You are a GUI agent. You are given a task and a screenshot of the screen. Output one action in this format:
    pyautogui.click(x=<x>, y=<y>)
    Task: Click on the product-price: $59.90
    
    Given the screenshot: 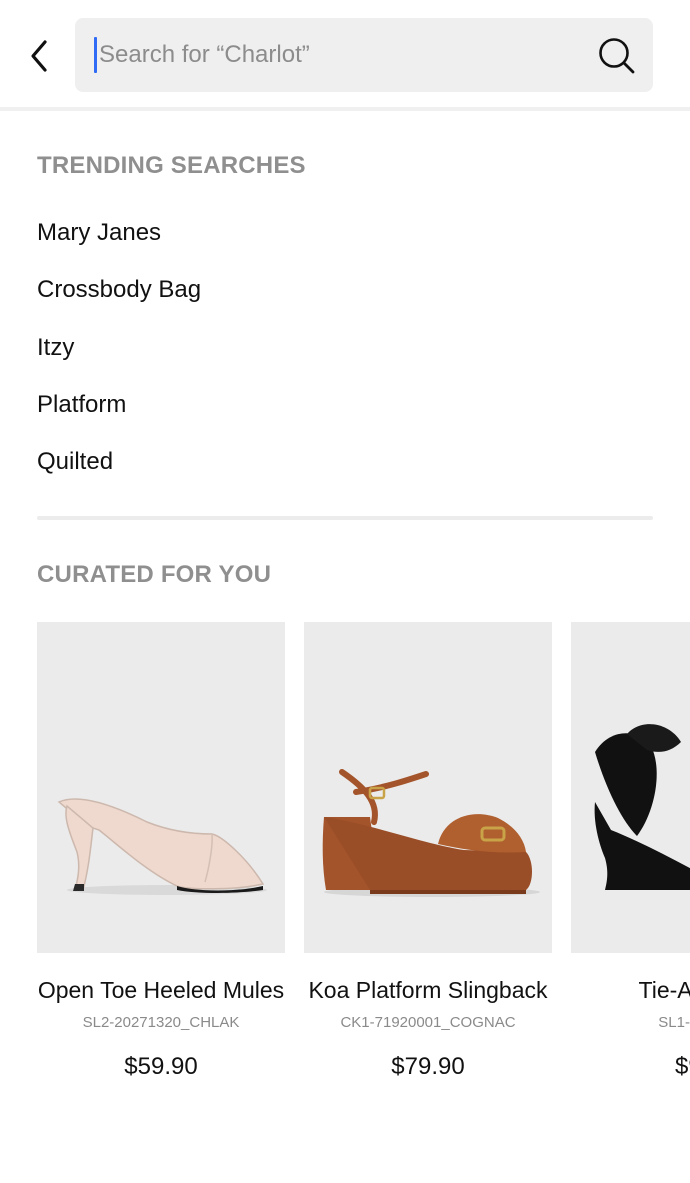 What is the action you would take?
    pyautogui.click(x=161, y=1066)
    